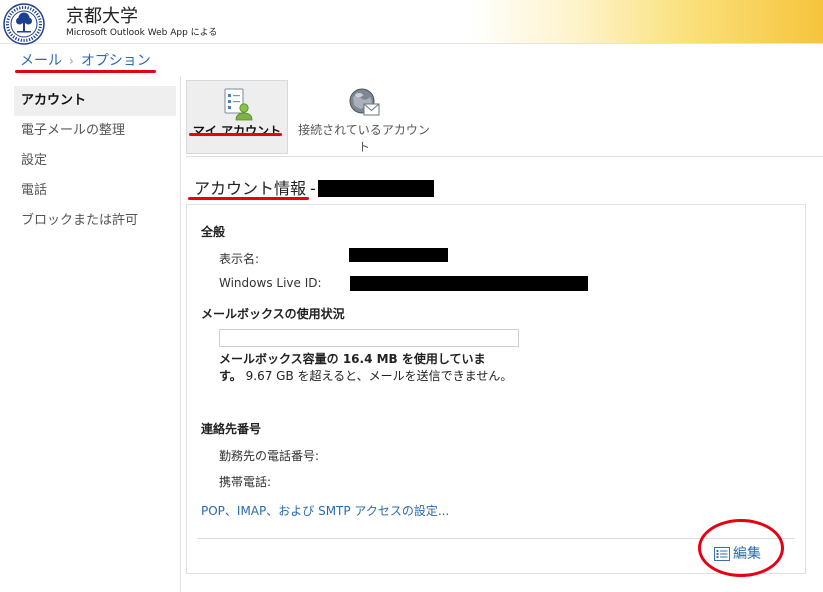  What do you see at coordinates (102, 16) in the screenshot?
I see `org-name: 京都大学` at bounding box center [102, 16].